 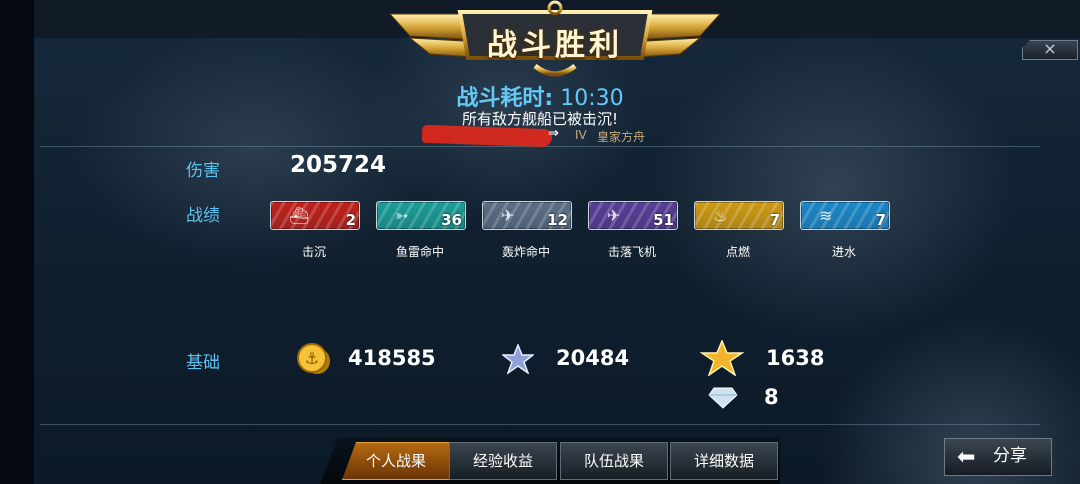 I want to click on xp-star-icon, so click(x=518, y=359).